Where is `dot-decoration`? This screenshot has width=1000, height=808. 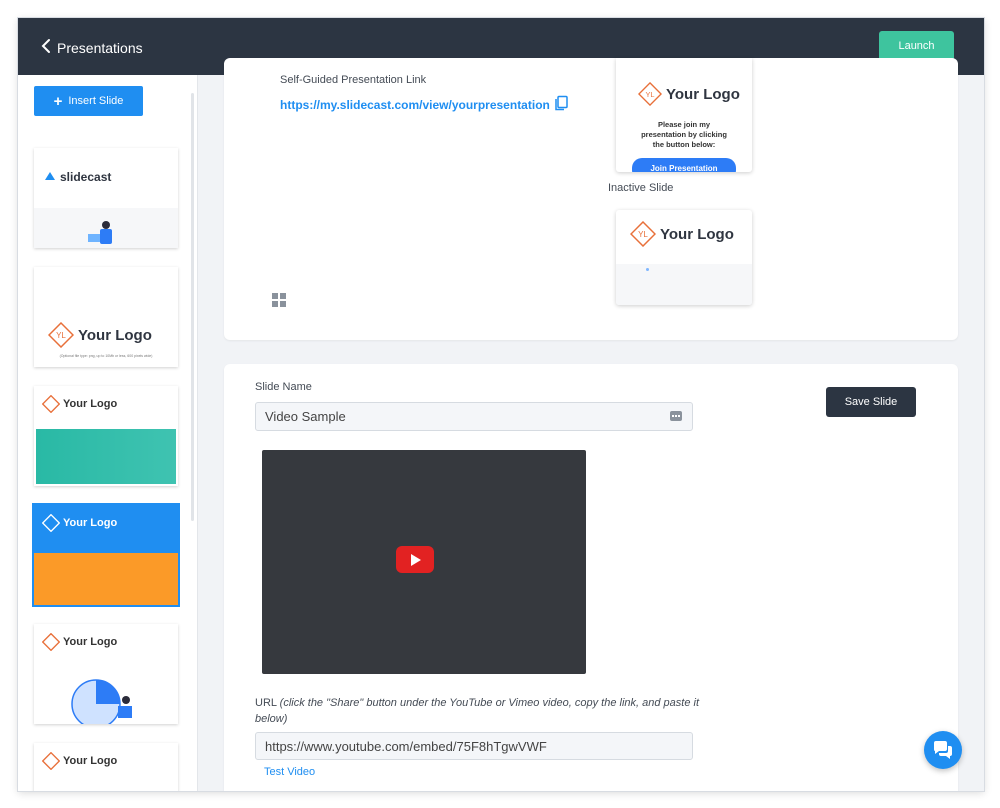 dot-decoration is located at coordinates (647, 269).